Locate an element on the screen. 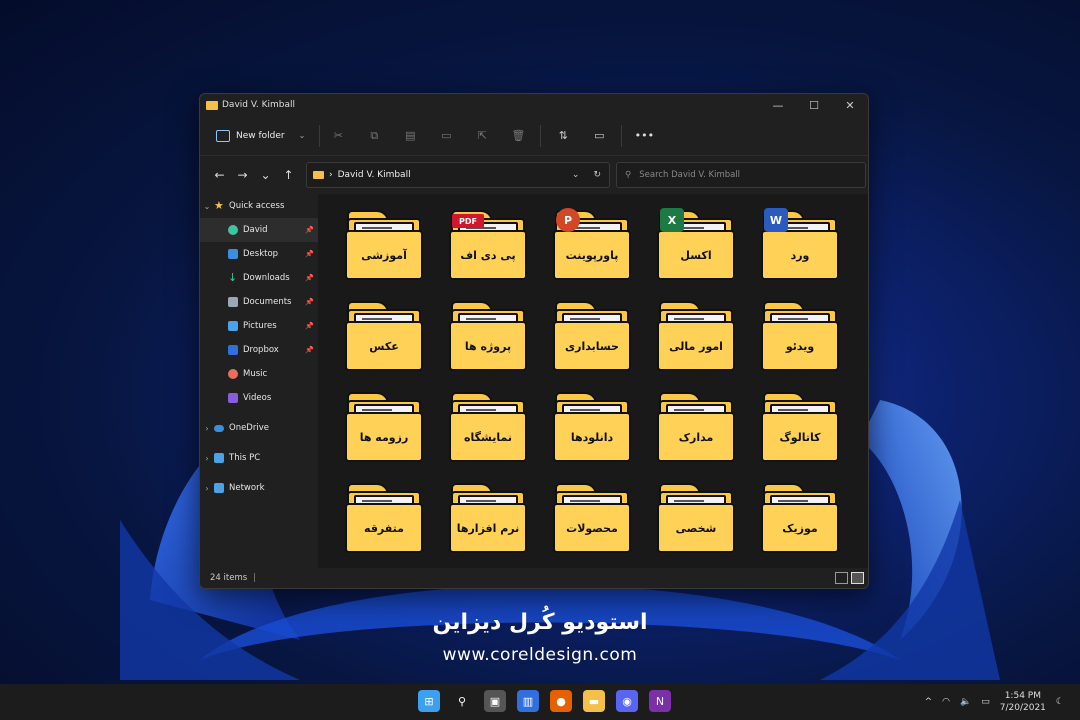 The image size is (1080, 720). onedrive-icon is located at coordinates (219, 428).